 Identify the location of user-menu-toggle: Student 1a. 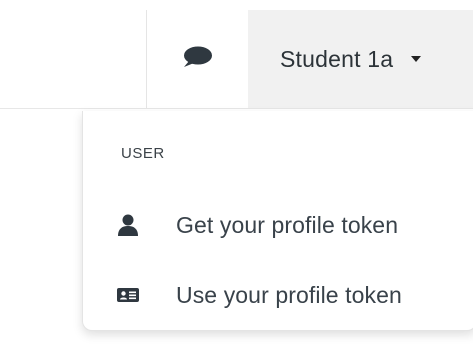
(360, 59).